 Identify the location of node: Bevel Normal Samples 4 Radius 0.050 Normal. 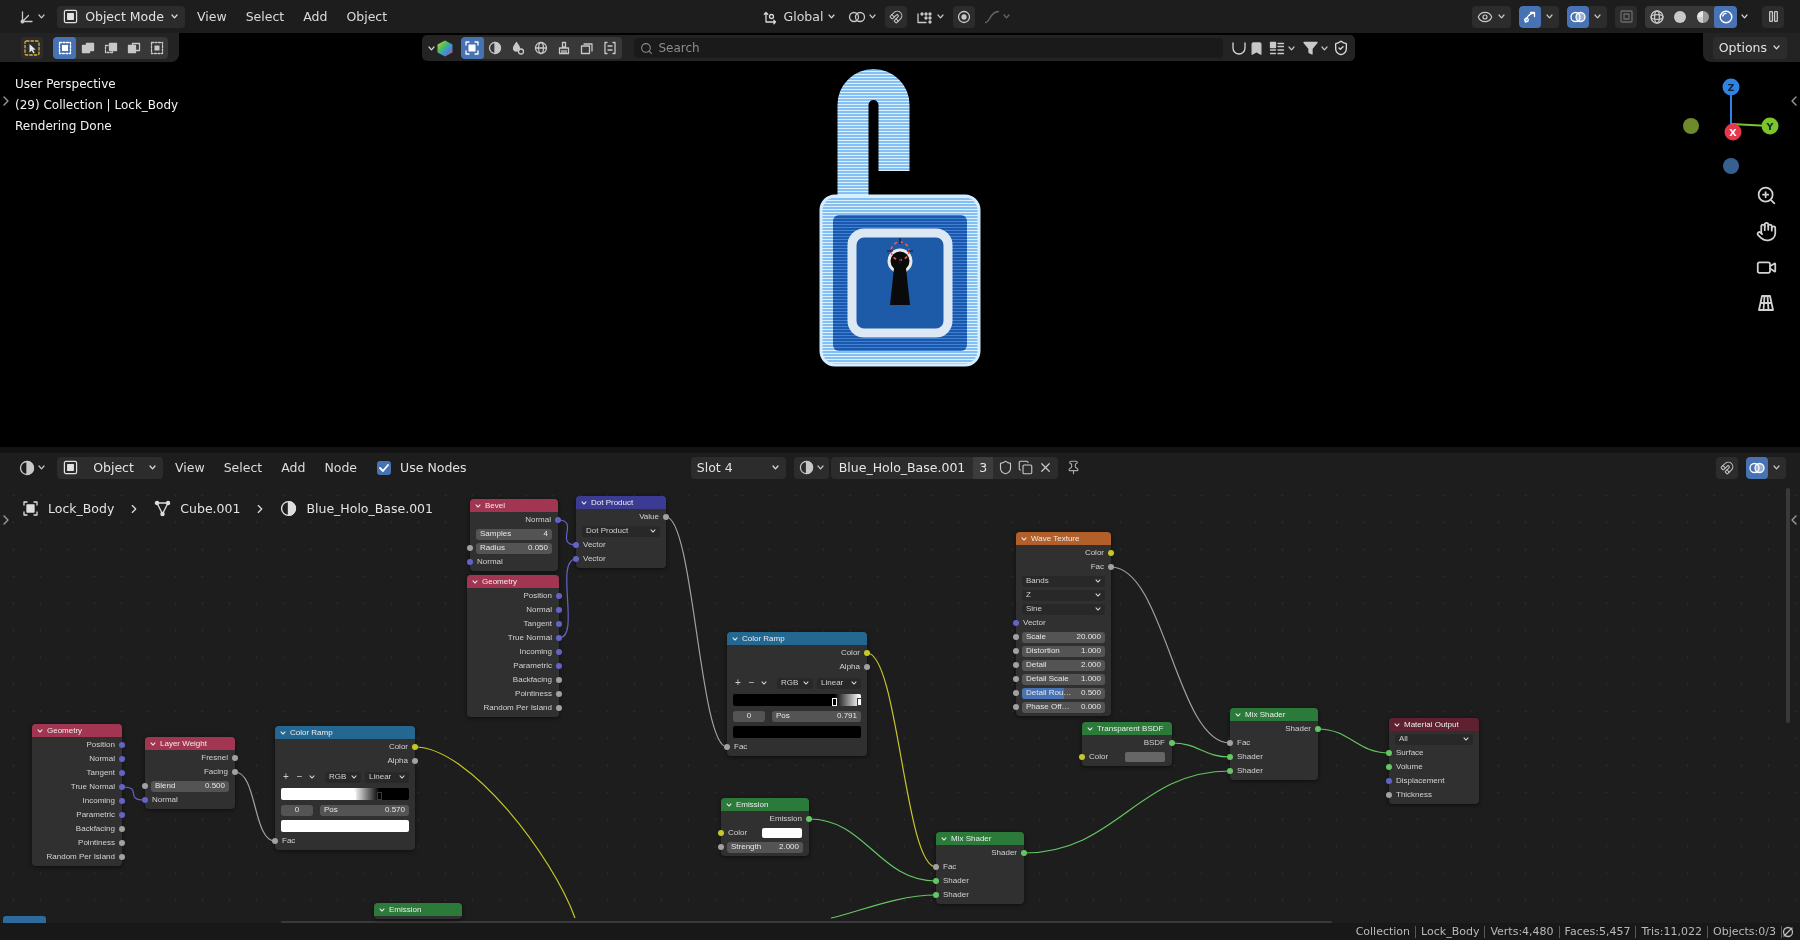
(514, 535).